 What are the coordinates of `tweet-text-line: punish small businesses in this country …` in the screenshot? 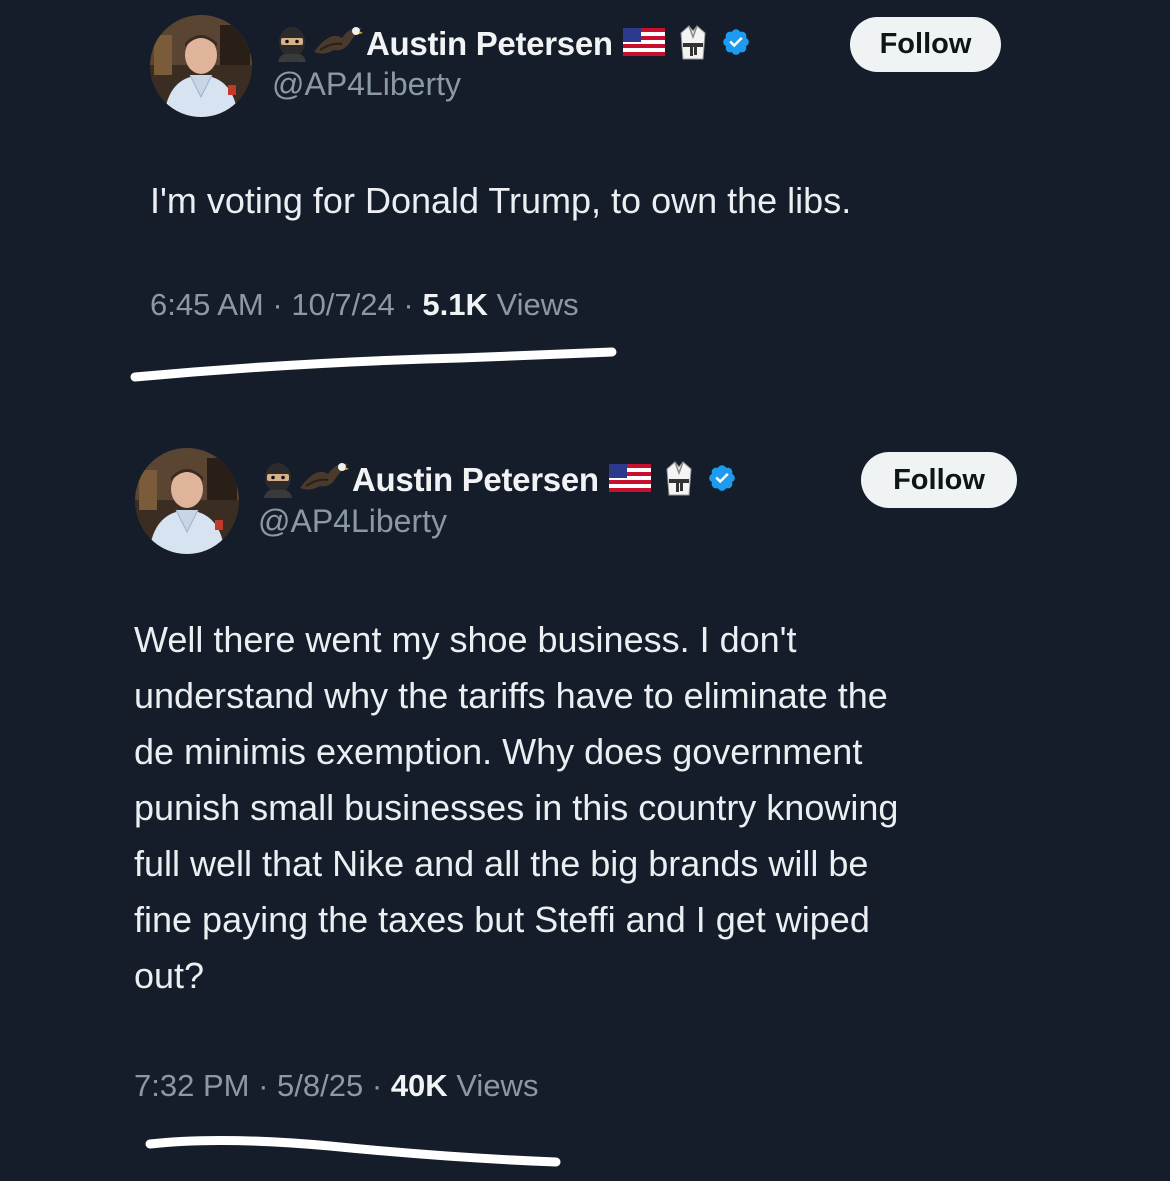 It's located at (516, 807).